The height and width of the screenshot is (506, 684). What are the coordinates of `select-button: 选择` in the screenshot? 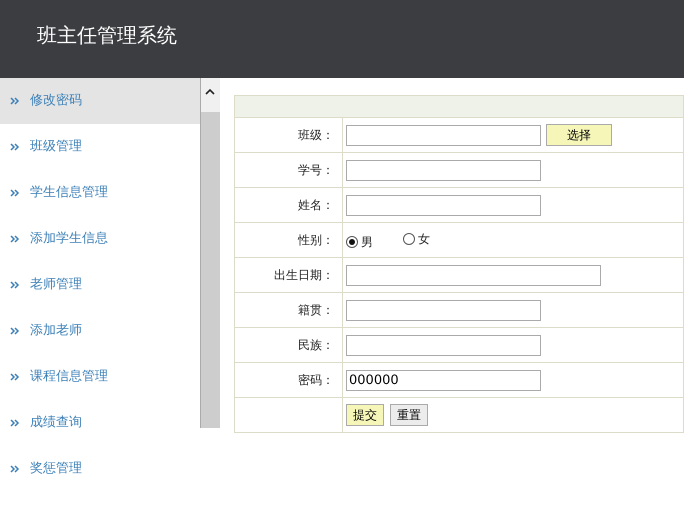 It's located at (579, 135).